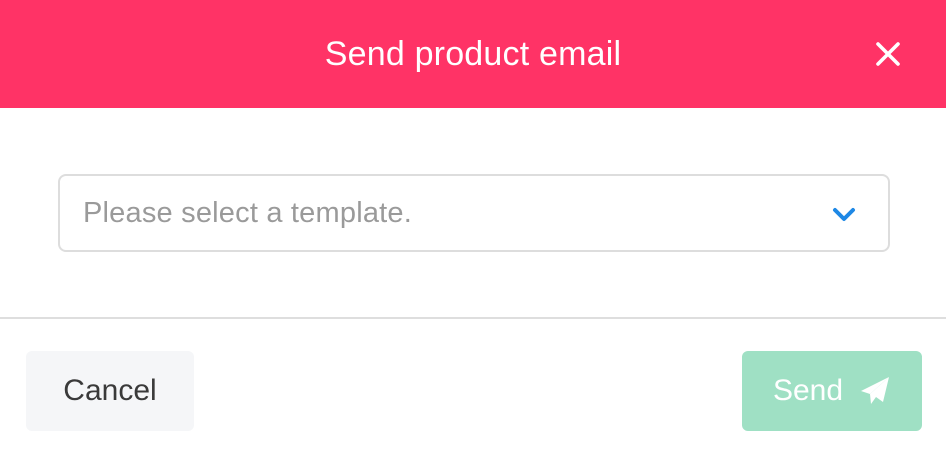  I want to click on paper-plane-icon, so click(875, 391).